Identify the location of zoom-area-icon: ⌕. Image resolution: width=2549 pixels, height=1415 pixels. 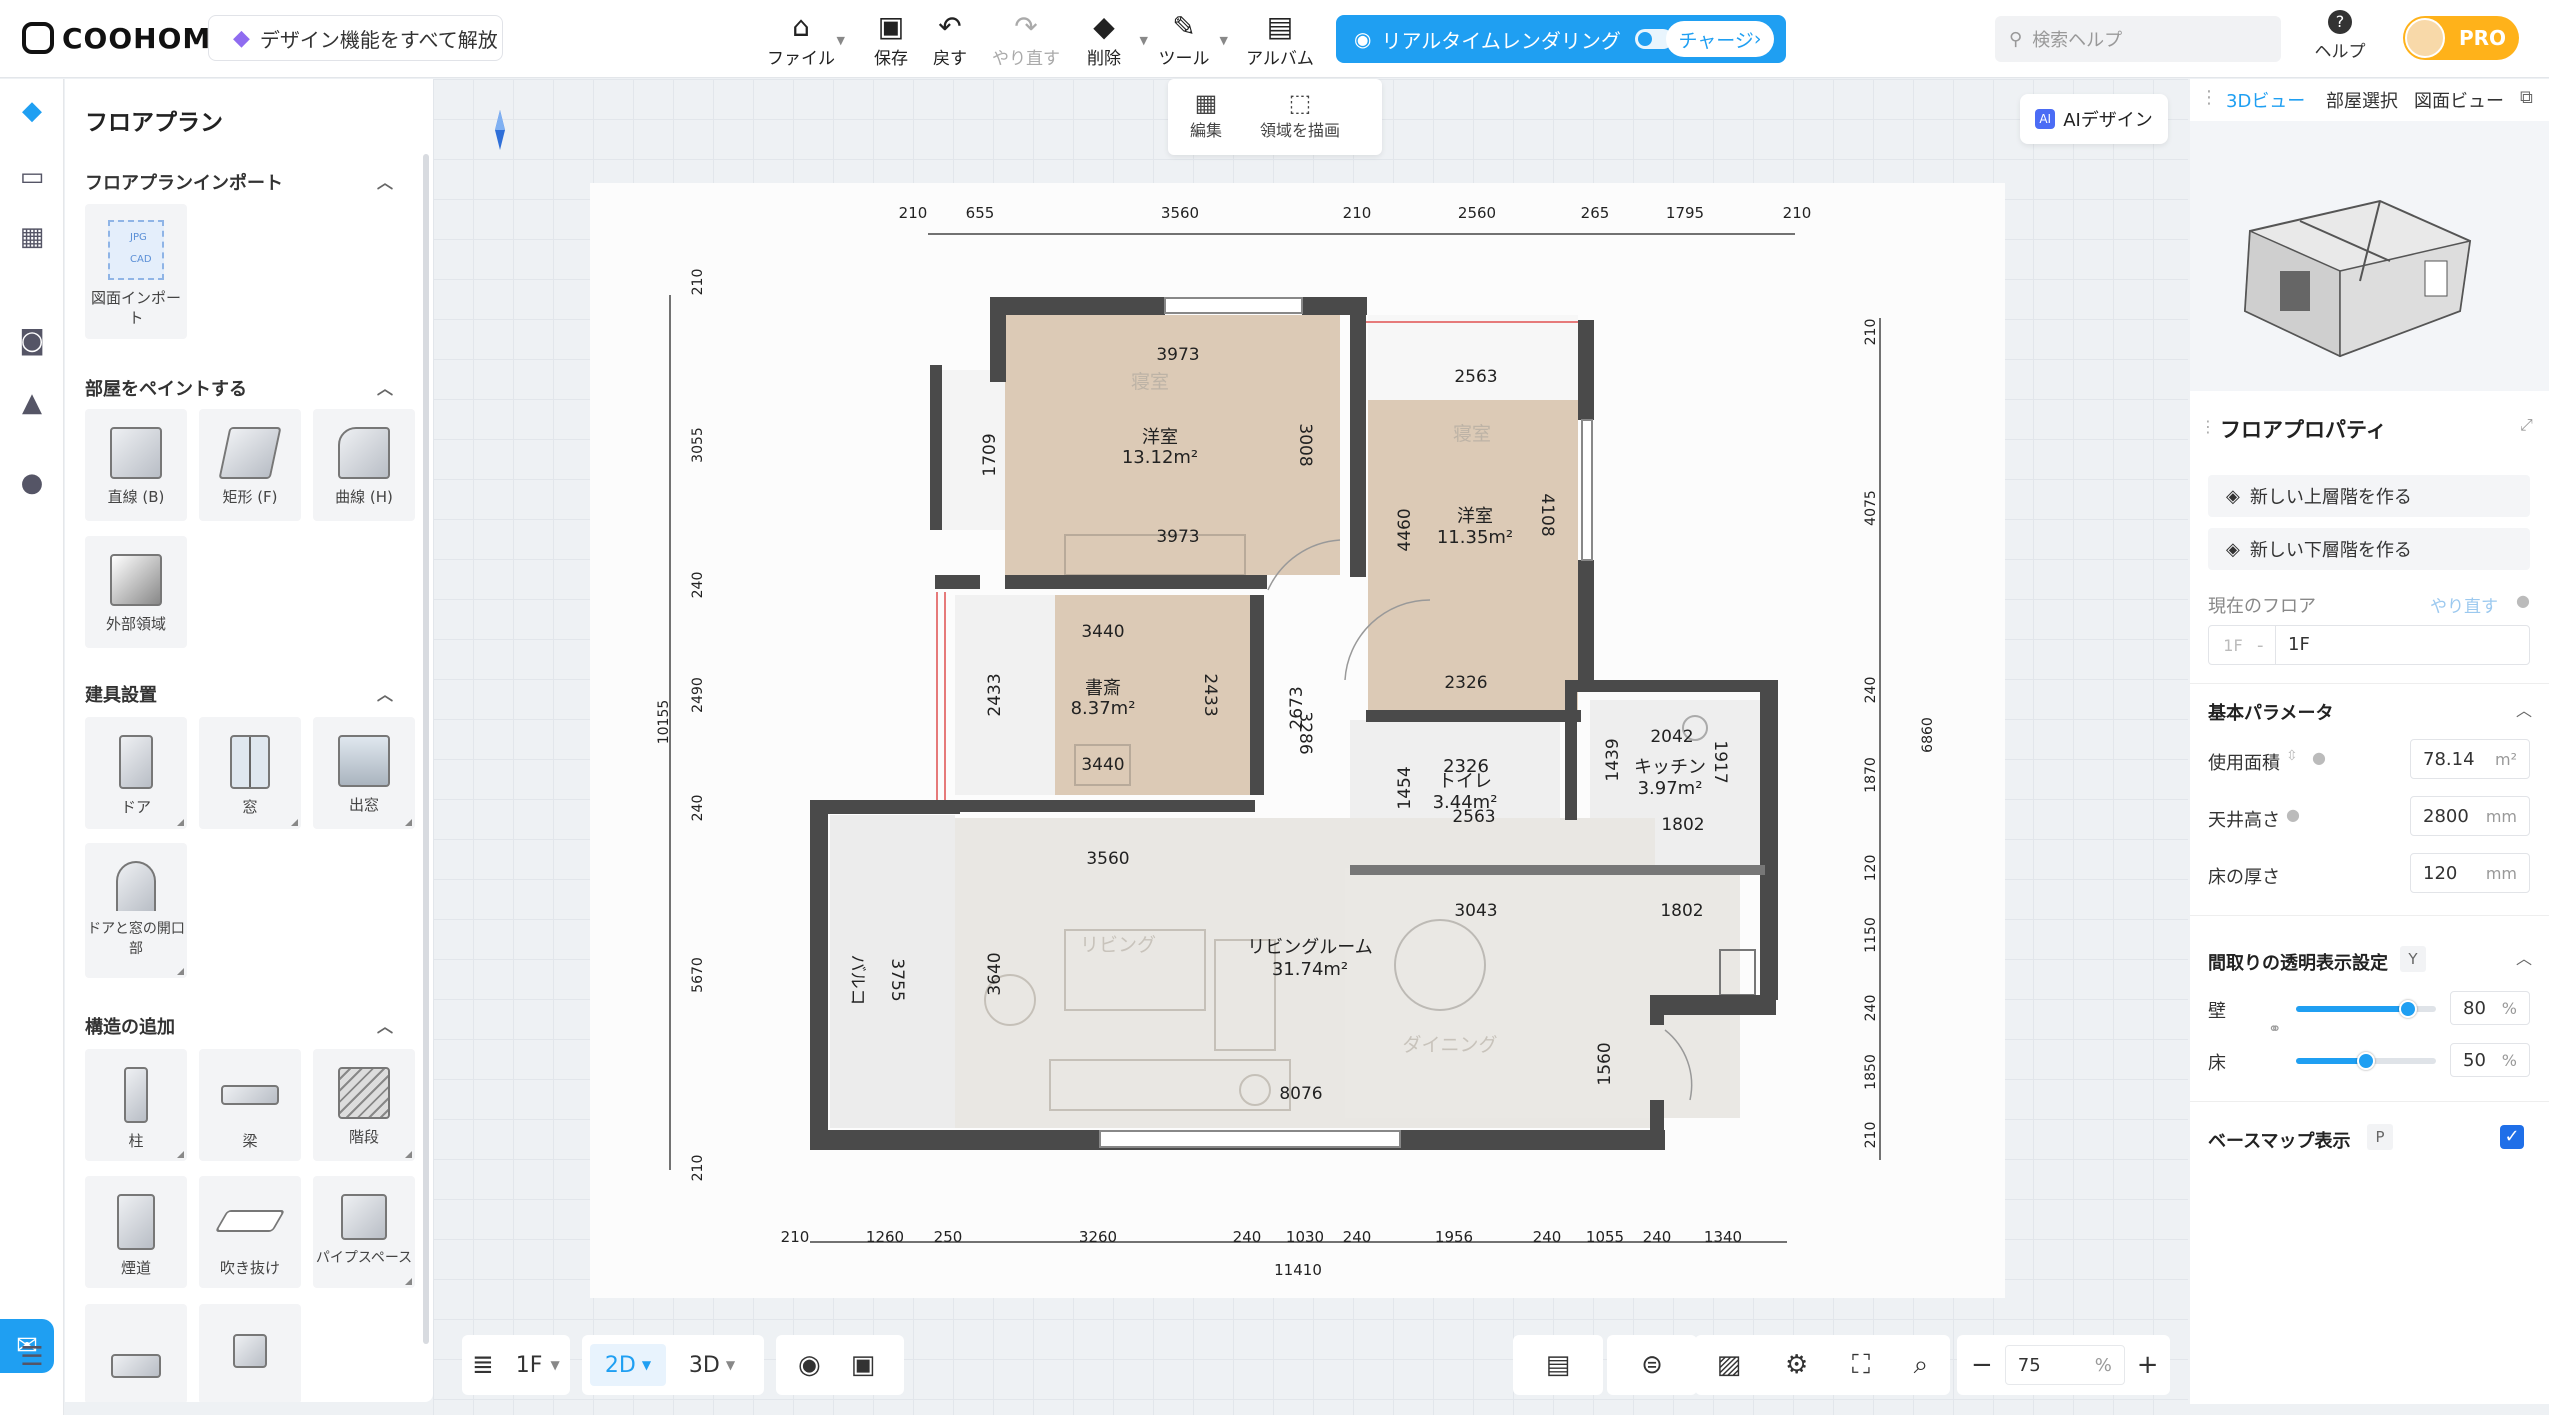
(1921, 1365).